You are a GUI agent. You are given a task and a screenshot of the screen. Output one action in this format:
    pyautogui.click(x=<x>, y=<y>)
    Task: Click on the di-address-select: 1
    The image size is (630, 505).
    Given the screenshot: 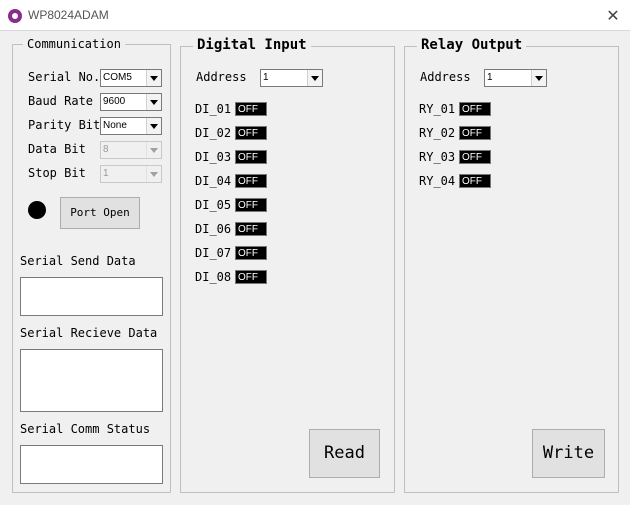 What is the action you would take?
    pyautogui.click(x=291, y=78)
    